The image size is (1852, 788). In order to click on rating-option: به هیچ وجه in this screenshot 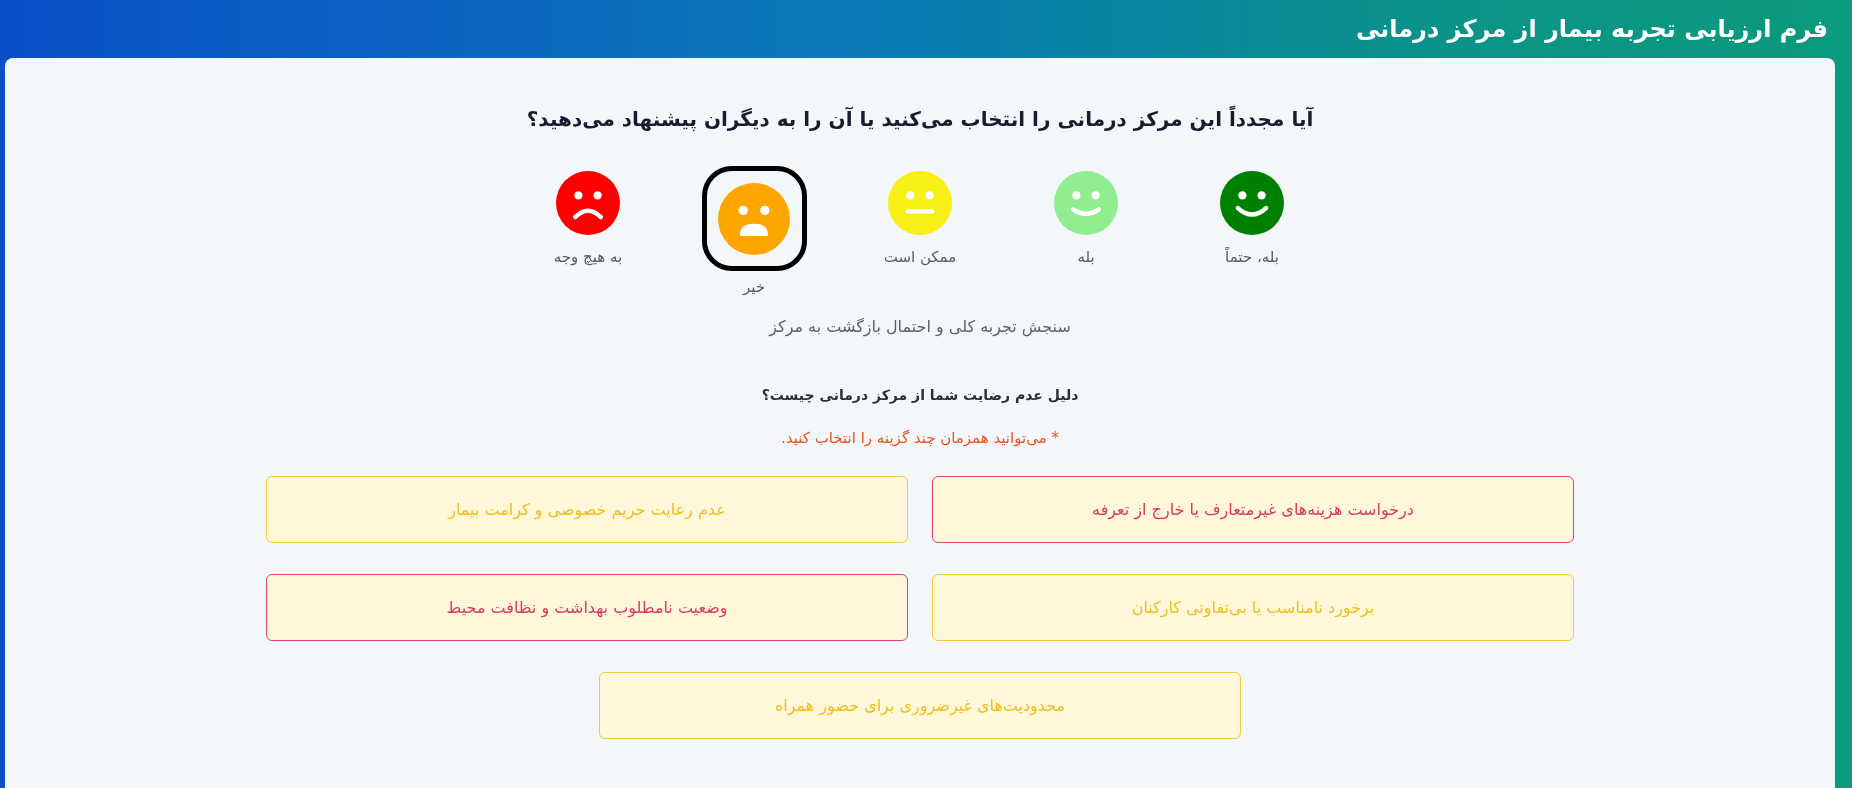, I will do `click(588, 231)`.